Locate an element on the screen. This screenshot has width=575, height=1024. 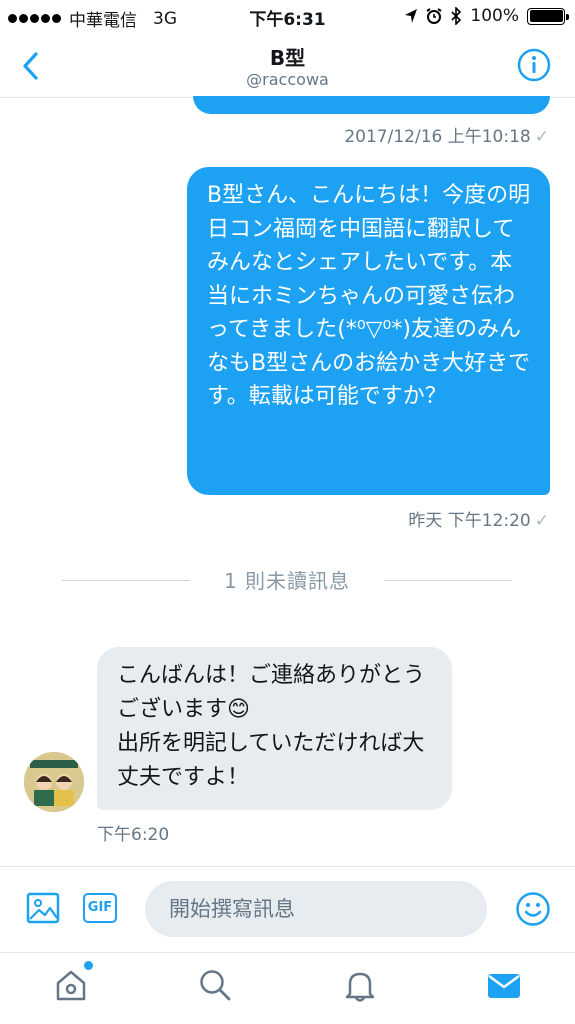
conversation-header: B型 @raccowa is located at coordinates (287, 66).